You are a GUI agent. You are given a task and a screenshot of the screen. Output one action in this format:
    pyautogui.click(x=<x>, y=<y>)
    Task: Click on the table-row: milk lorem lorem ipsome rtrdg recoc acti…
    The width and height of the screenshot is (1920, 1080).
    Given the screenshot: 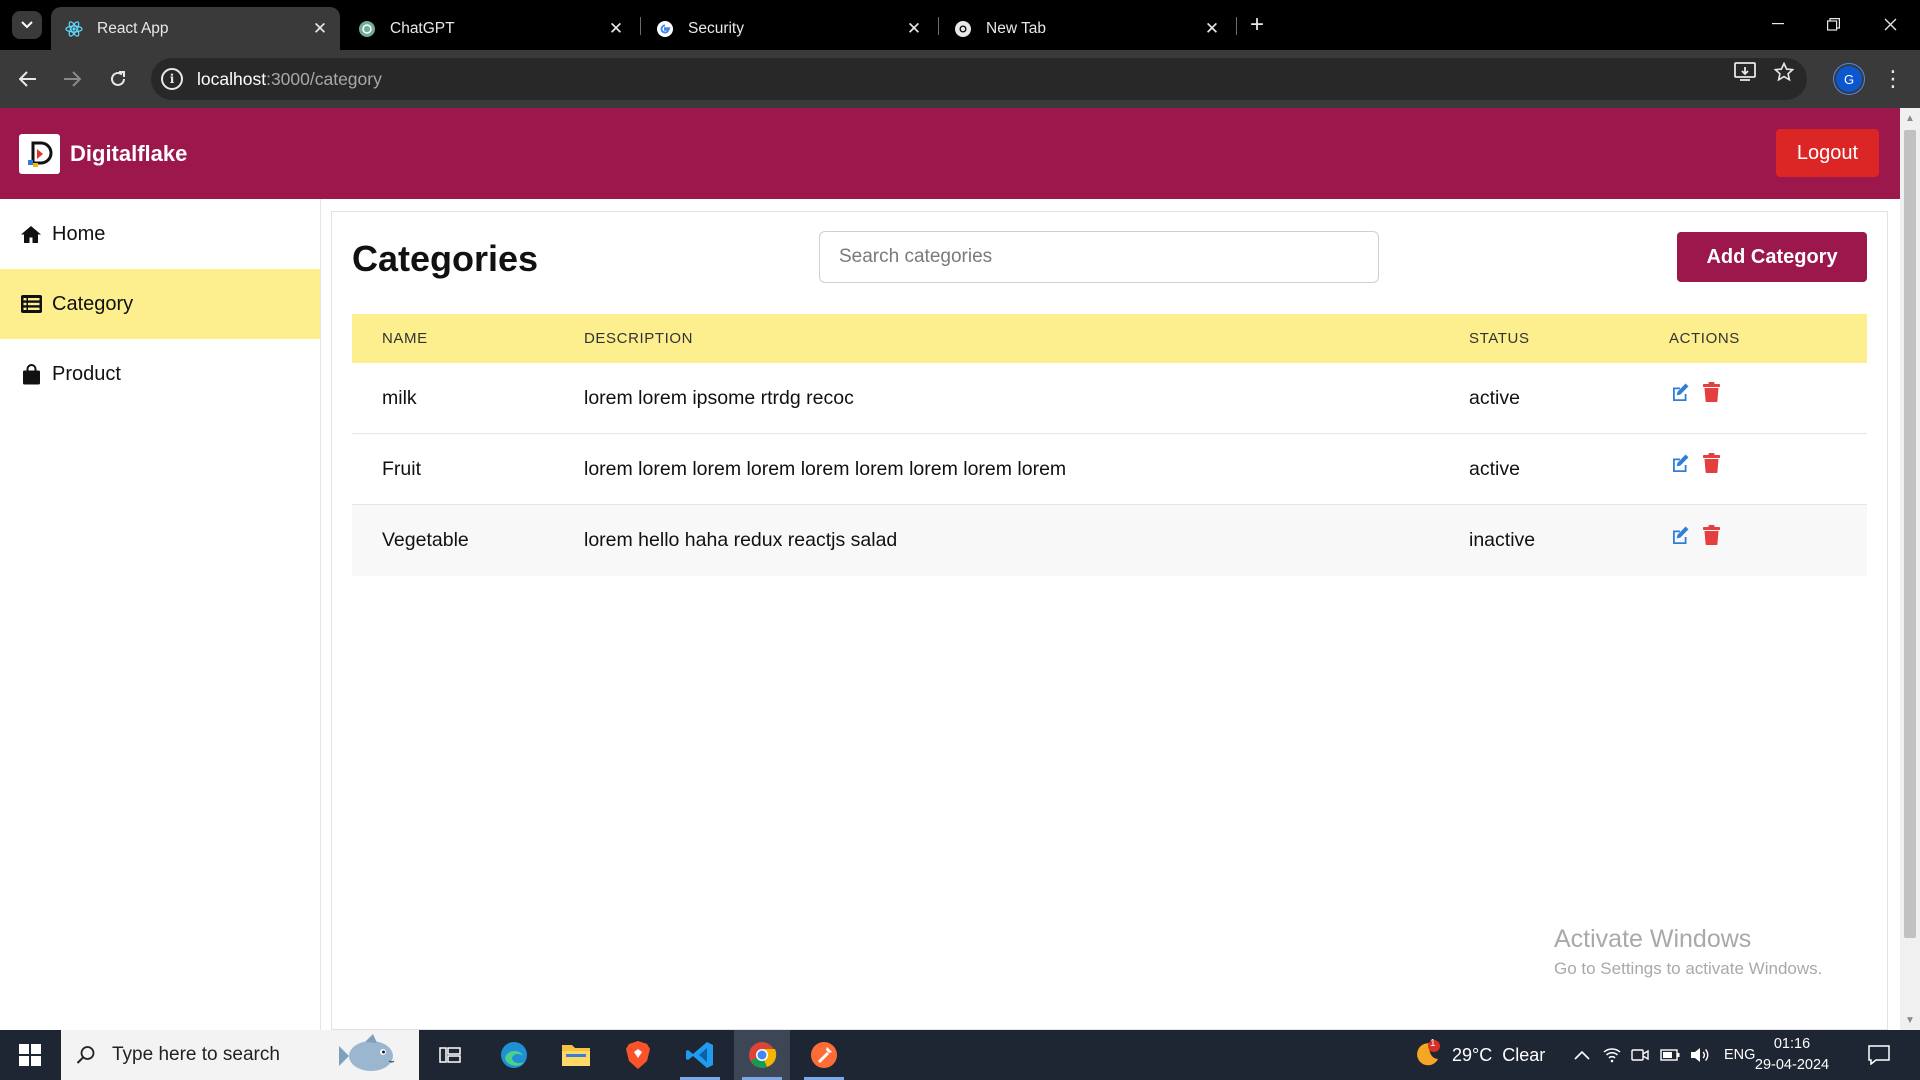 What is the action you would take?
    pyautogui.click(x=1109, y=398)
    